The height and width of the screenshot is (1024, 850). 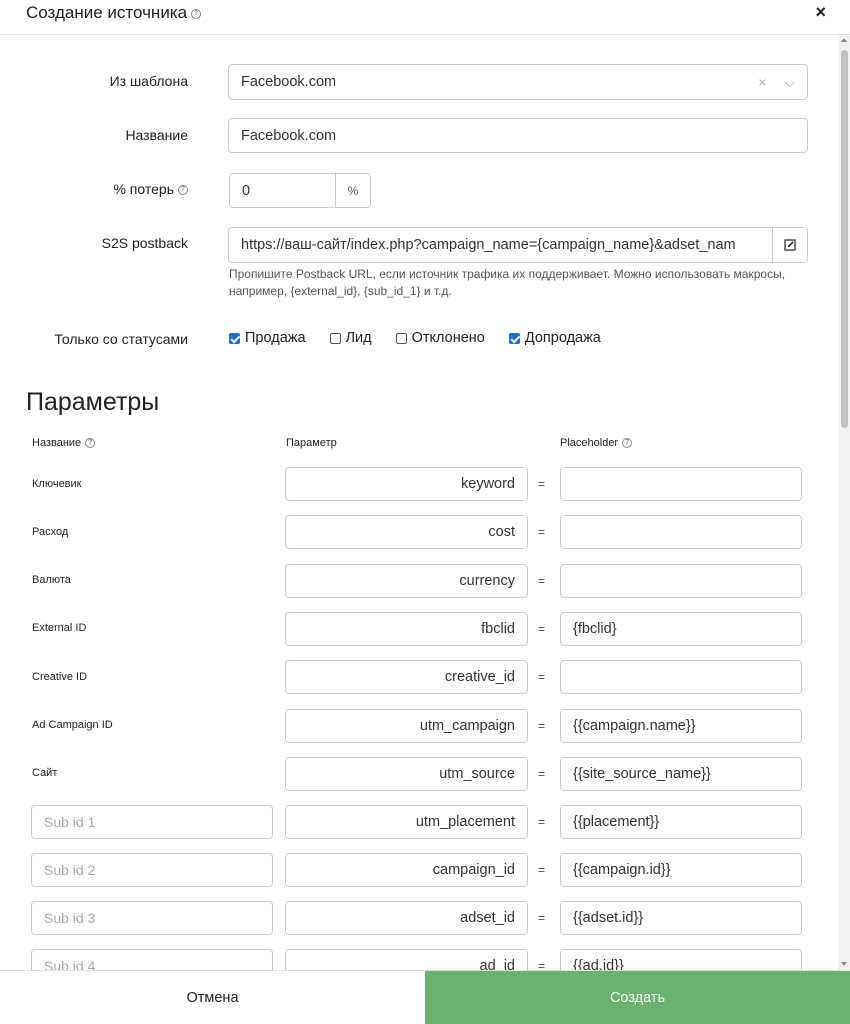 I want to click on statuses-label: Только со статусами, so click(x=121, y=339).